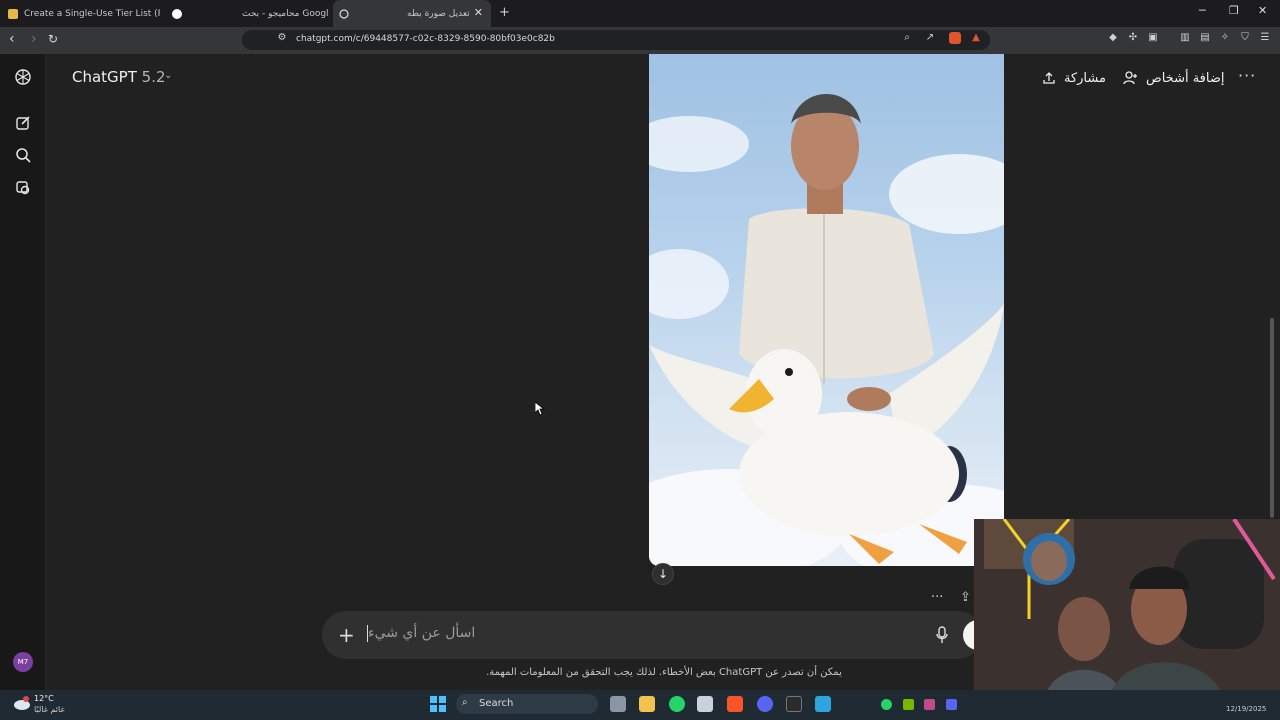 Image resolution: width=1280 pixels, height=720 pixels. What do you see at coordinates (346, 635) in the screenshot?
I see `add-attachment-icon: +` at bounding box center [346, 635].